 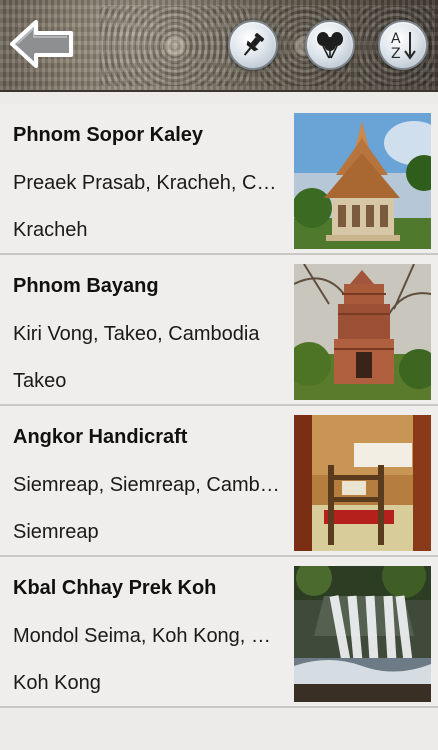 What do you see at coordinates (86, 286) in the screenshot?
I see `place-name: Phnom Bayang` at bounding box center [86, 286].